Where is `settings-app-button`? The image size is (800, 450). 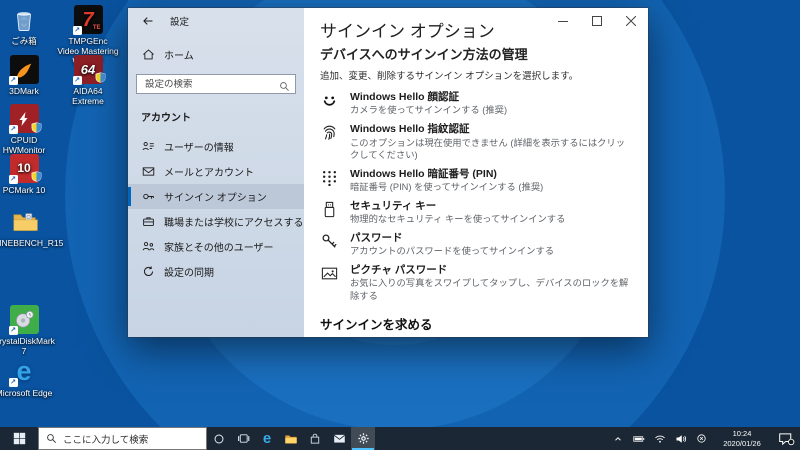 settings-app-button is located at coordinates (363, 438).